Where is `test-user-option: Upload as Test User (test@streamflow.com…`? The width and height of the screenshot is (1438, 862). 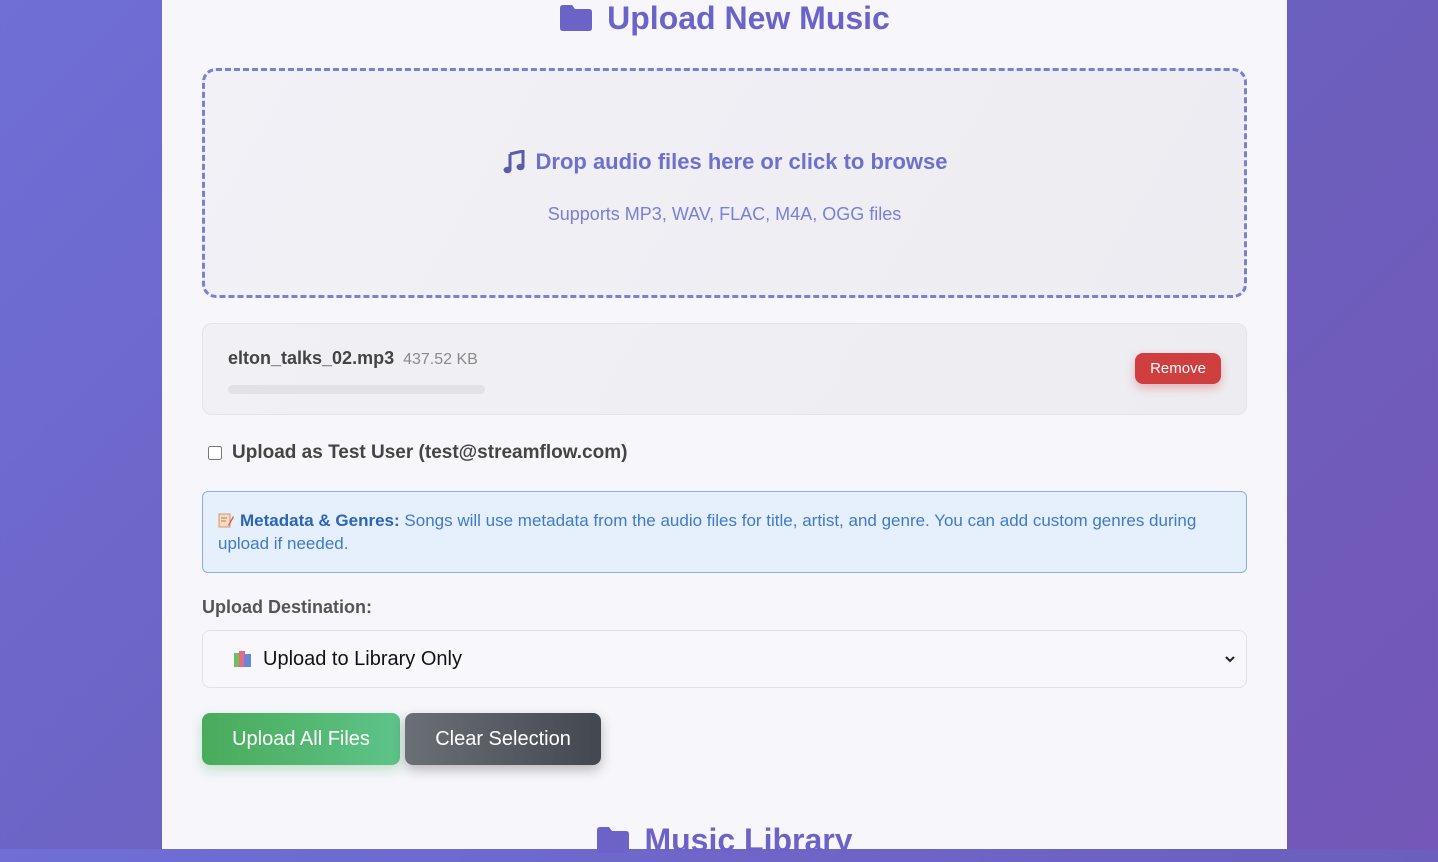 test-user-option: Upload as Test User (test@streamflow.com… is located at coordinates (417, 453).